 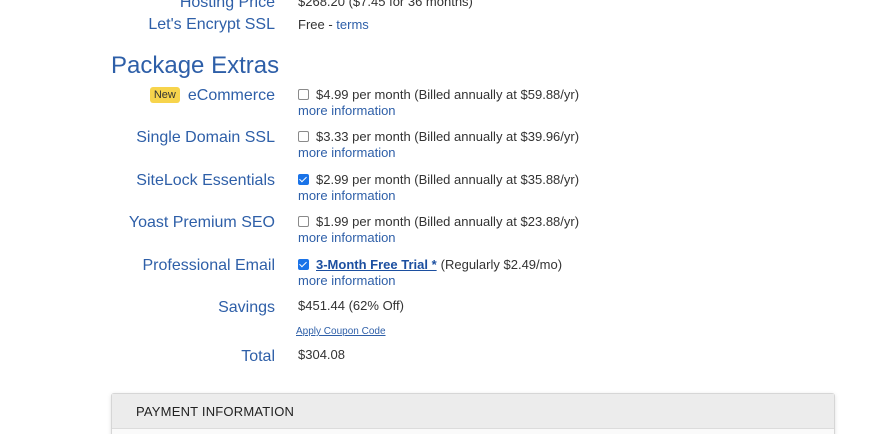 I want to click on apply-coupon-link: Apply Coupon Code, so click(x=341, y=331).